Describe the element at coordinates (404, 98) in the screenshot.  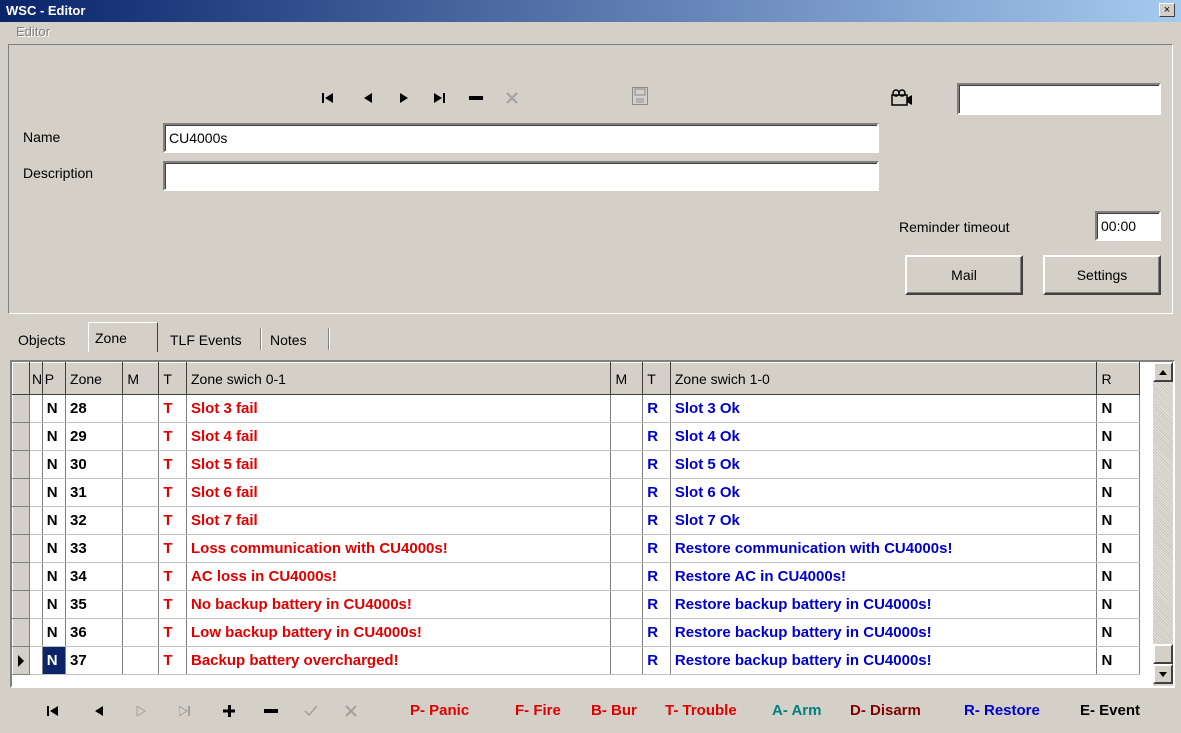
I see `next-record-icon` at that location.